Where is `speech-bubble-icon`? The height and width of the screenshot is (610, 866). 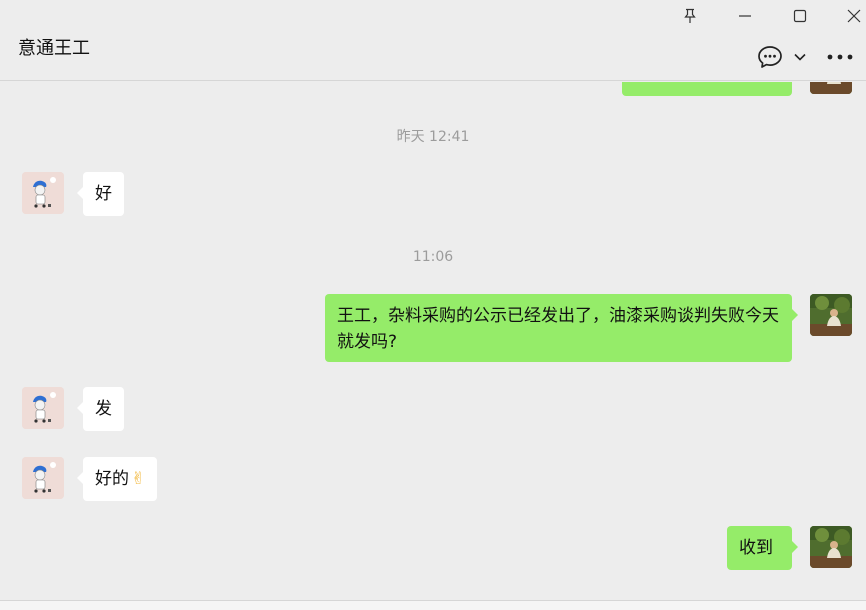
speech-bubble-icon is located at coordinates (770, 57).